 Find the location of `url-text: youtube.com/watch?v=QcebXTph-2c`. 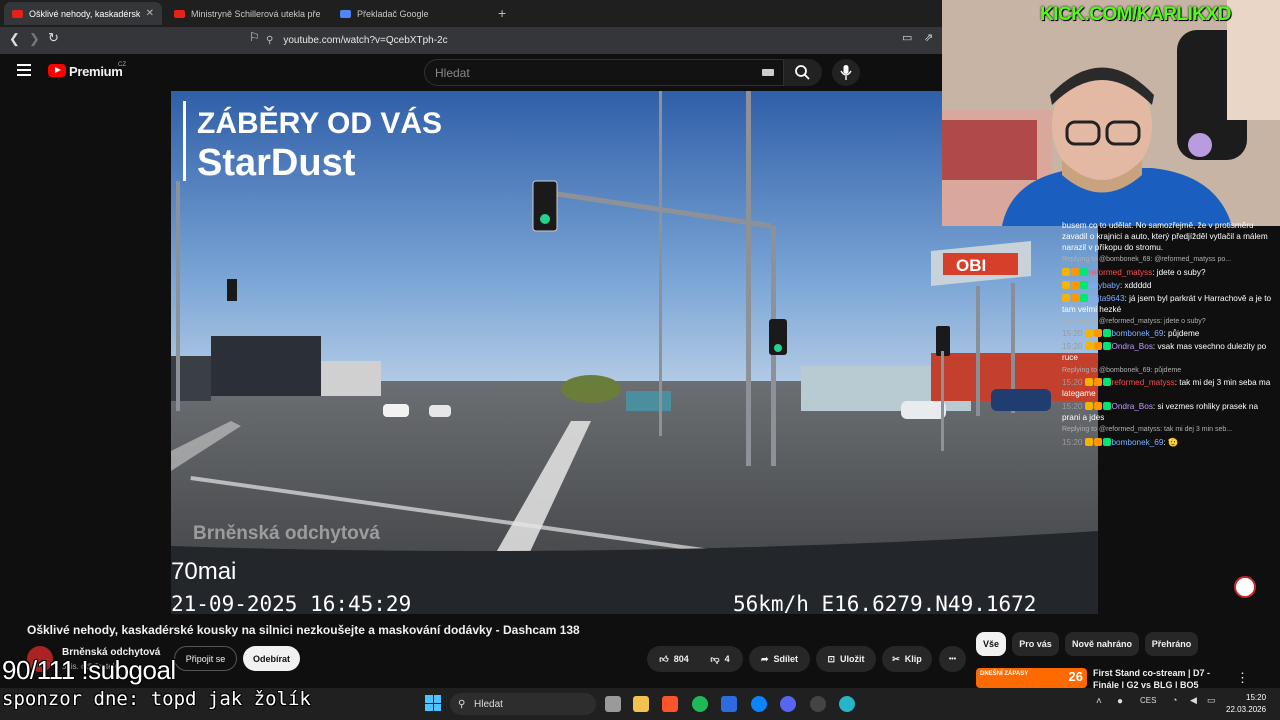

url-text: youtube.com/watch?v=QcebXTph-2c is located at coordinates (365, 40).